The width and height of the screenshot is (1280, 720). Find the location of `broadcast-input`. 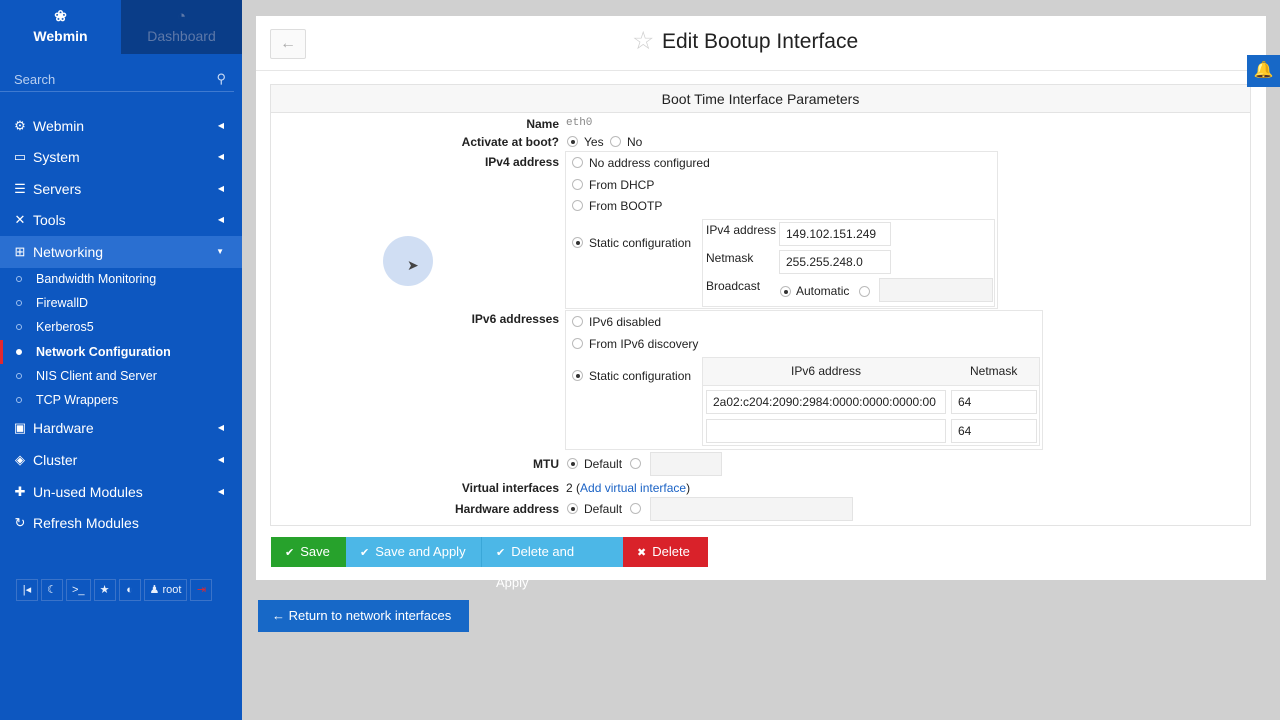

broadcast-input is located at coordinates (936, 290).